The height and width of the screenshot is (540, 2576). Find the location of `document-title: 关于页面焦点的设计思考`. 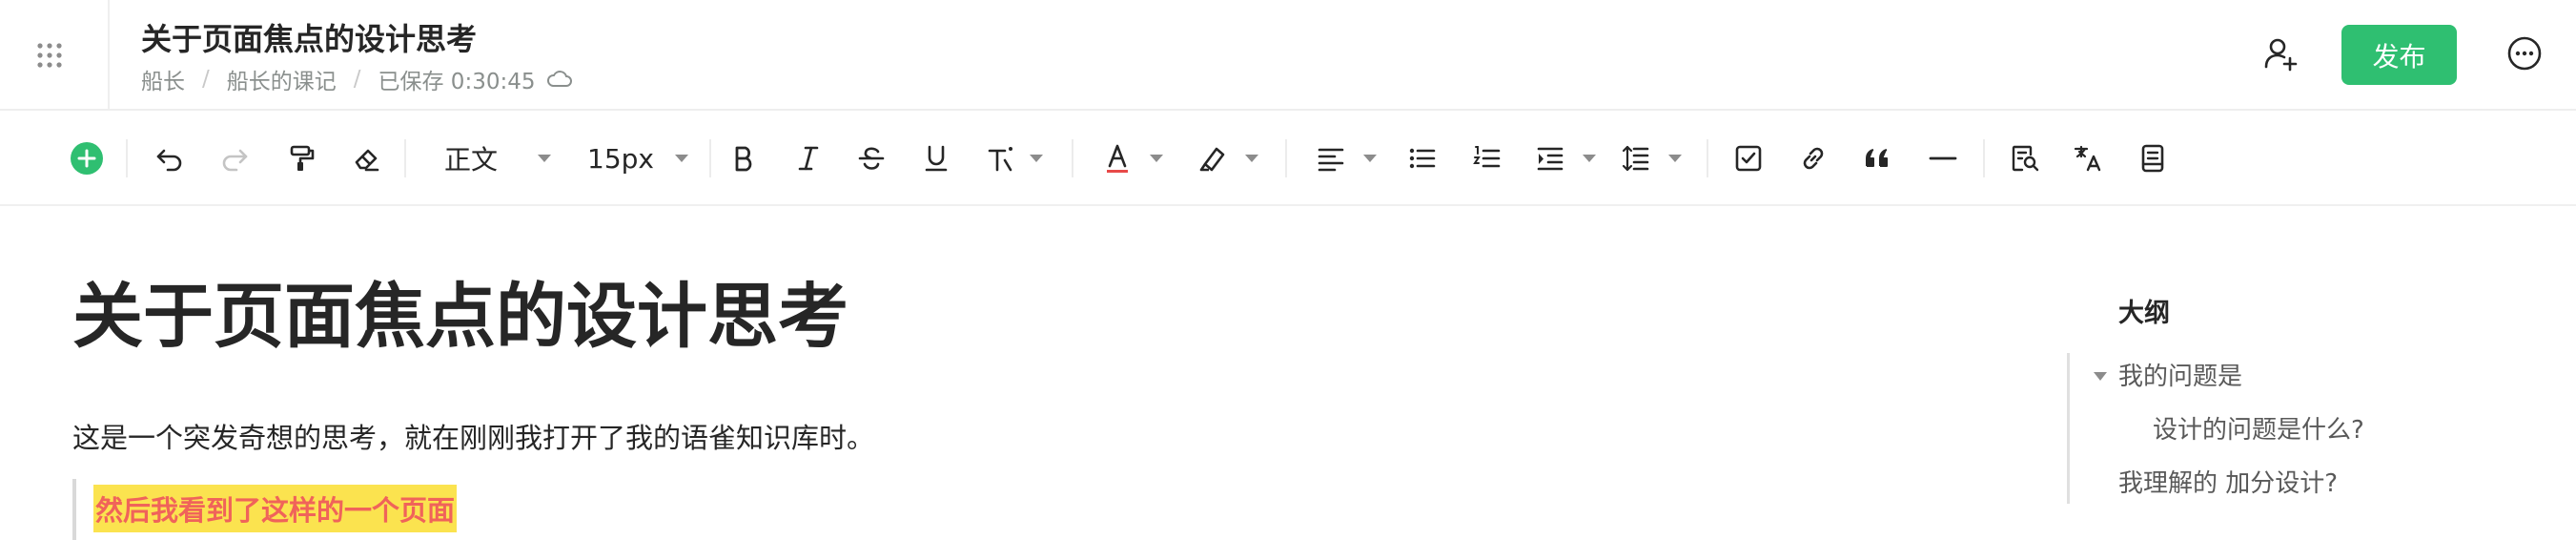

document-title: 关于页面焦点的设计思考 is located at coordinates (309, 37).